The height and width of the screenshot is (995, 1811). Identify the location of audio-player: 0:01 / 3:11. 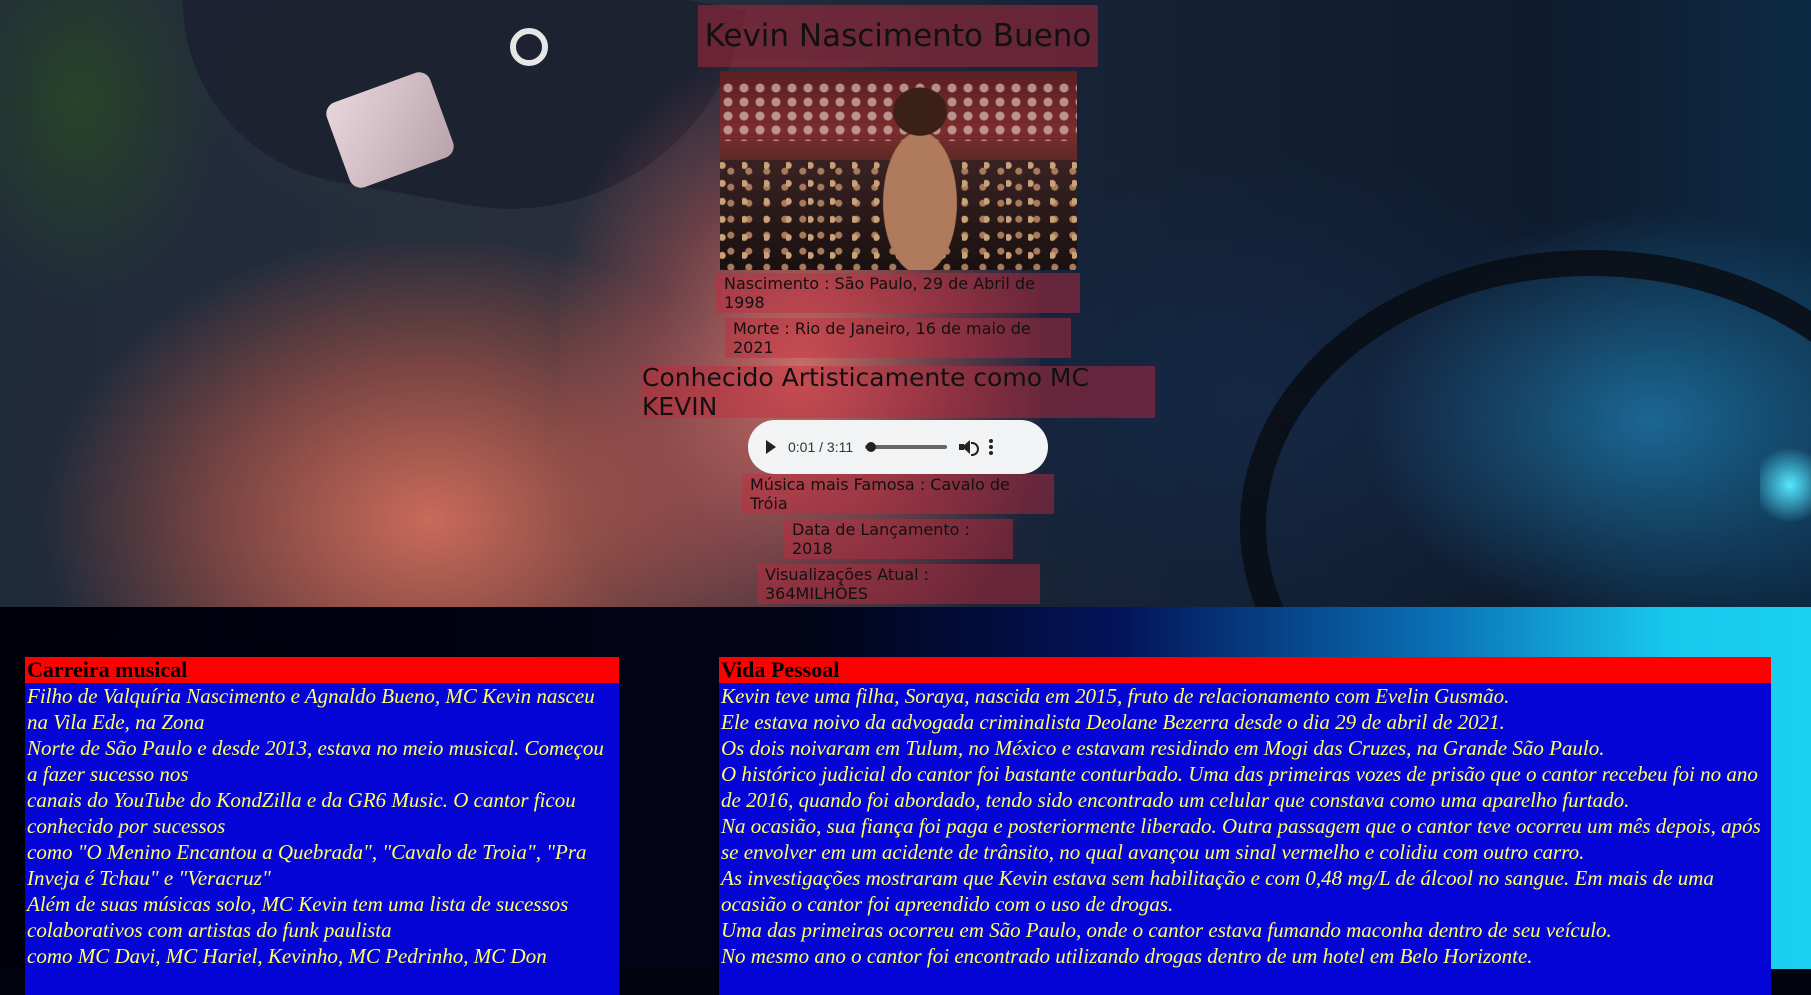
(898, 447).